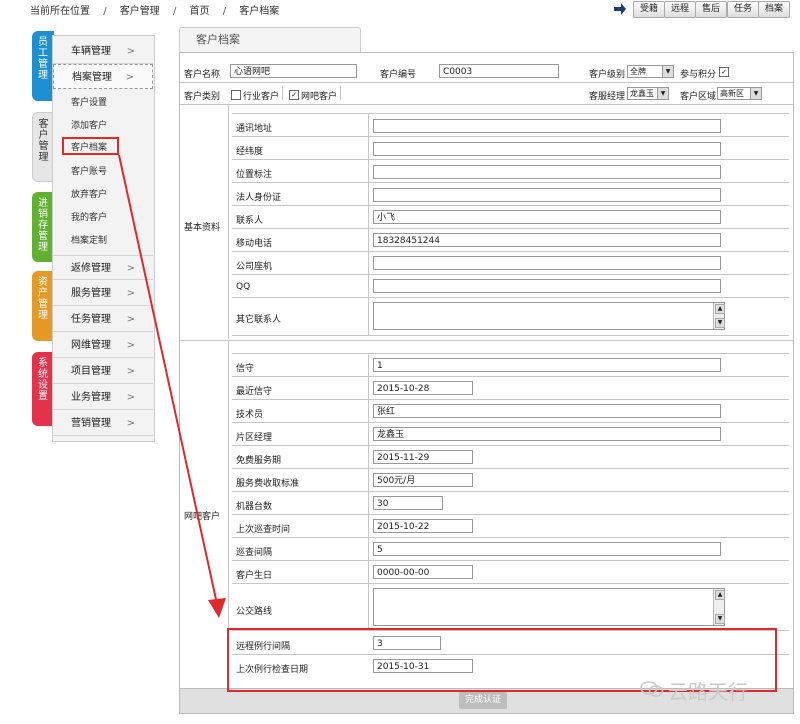  Describe the element at coordinates (708, 692) in the screenshot. I see `watermark-text: 云路天行` at that location.